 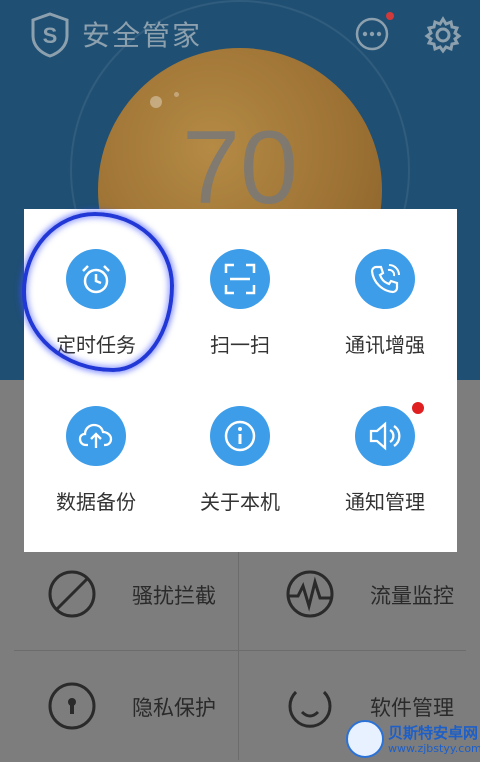 What do you see at coordinates (310, 709) in the screenshot?
I see `software-icon` at bounding box center [310, 709].